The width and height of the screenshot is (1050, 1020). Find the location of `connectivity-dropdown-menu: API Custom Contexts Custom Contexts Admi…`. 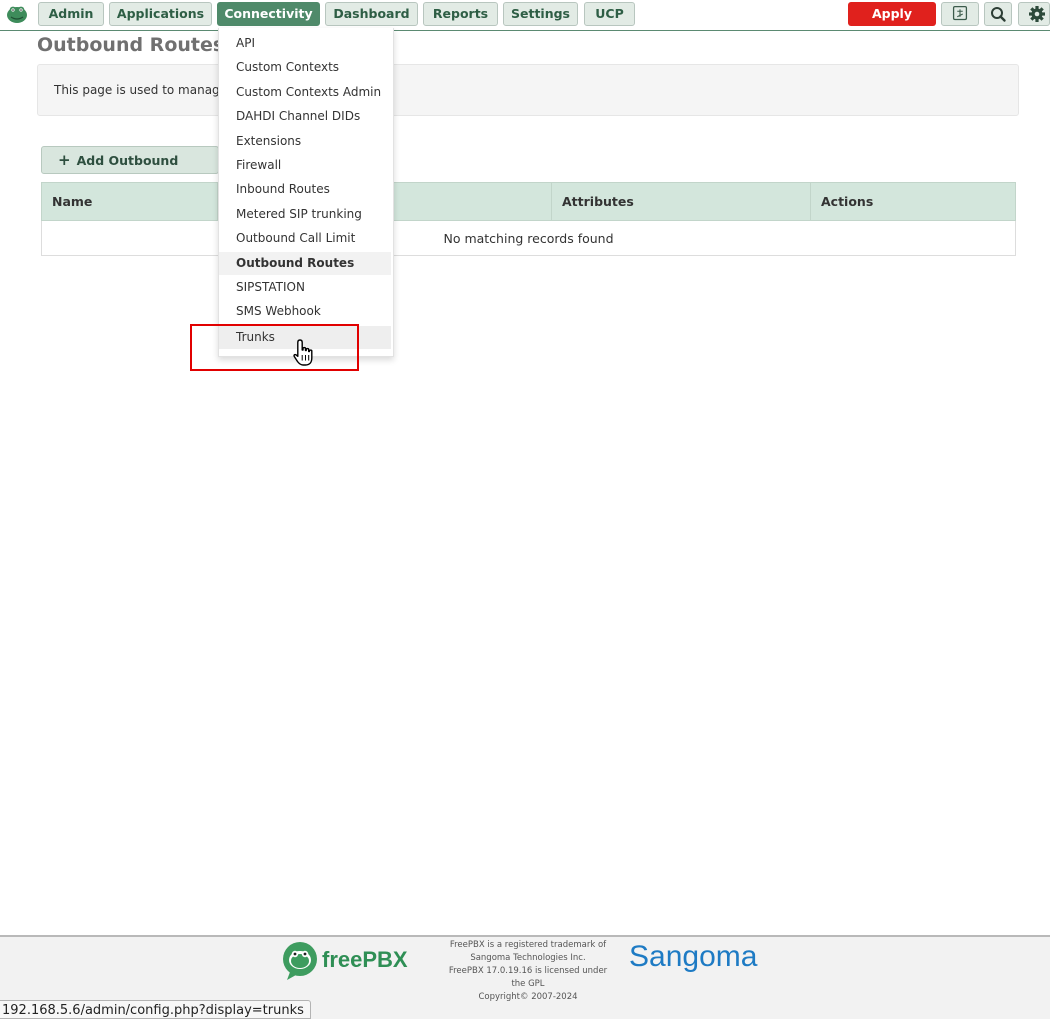

connectivity-dropdown-menu: API Custom Contexts Custom Contexts Admi… is located at coordinates (306, 192).